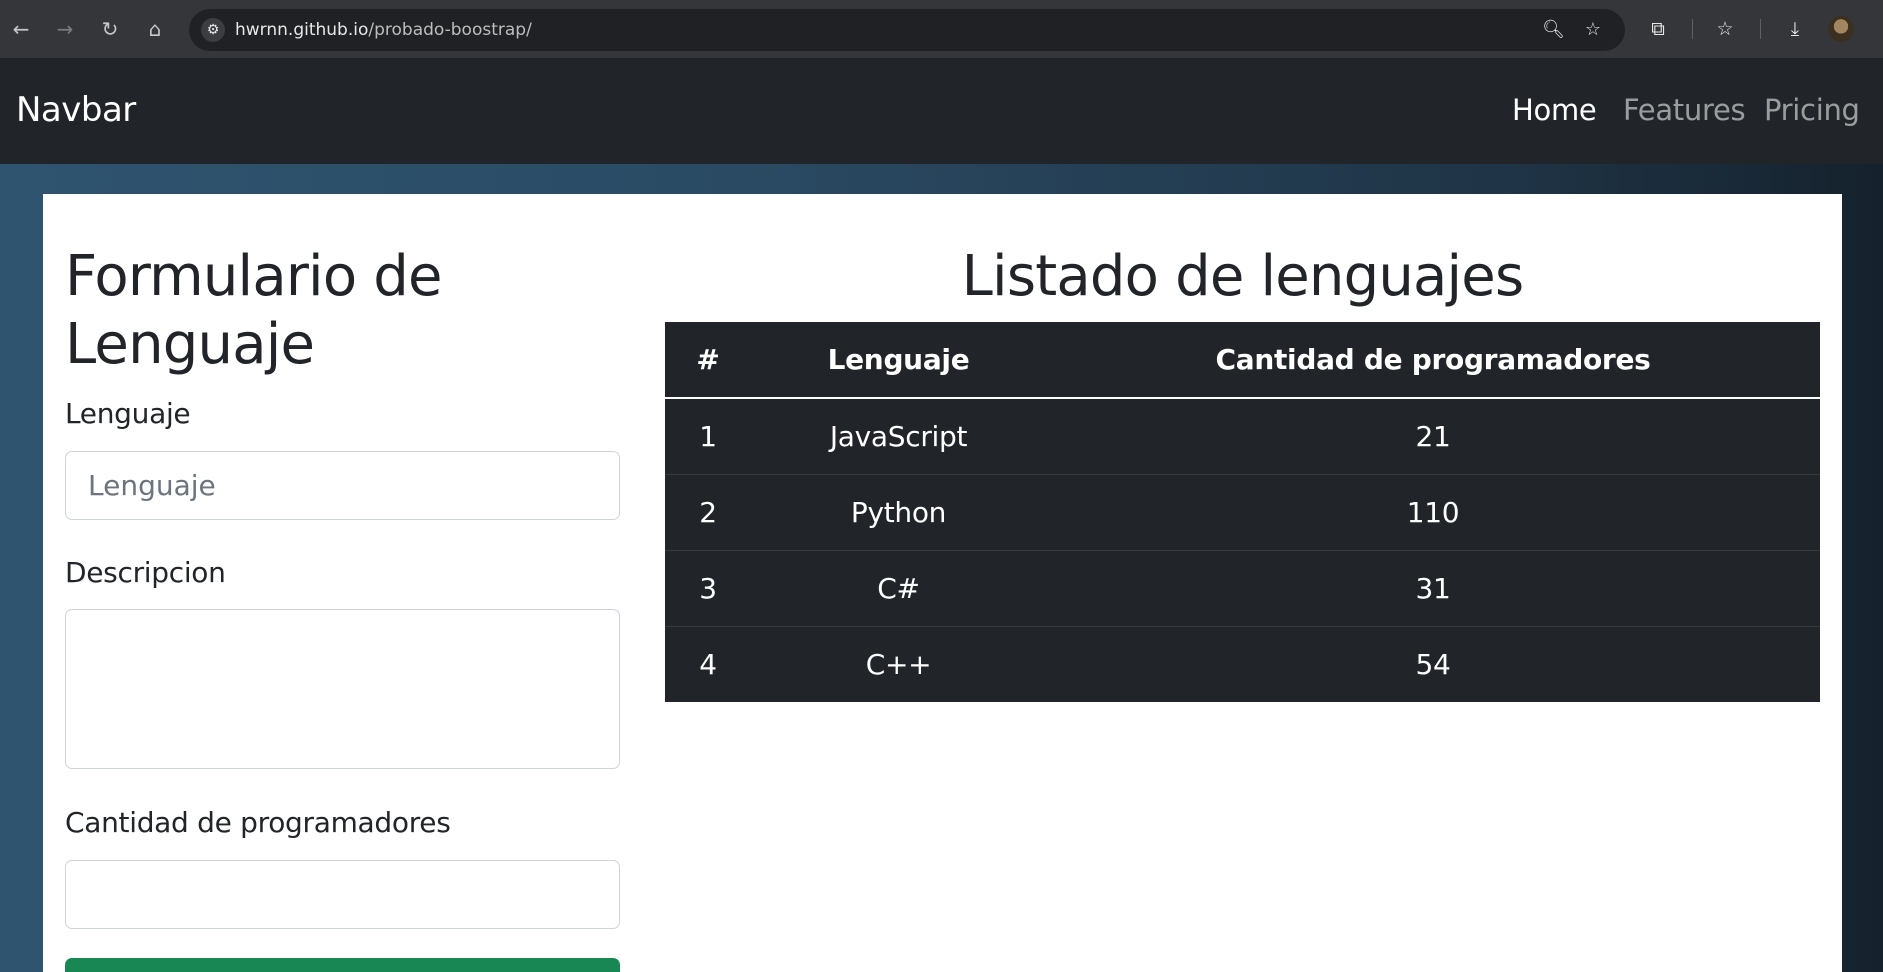 The width and height of the screenshot is (1883, 972). I want to click on cell-programmers: 54, so click(1433, 663).